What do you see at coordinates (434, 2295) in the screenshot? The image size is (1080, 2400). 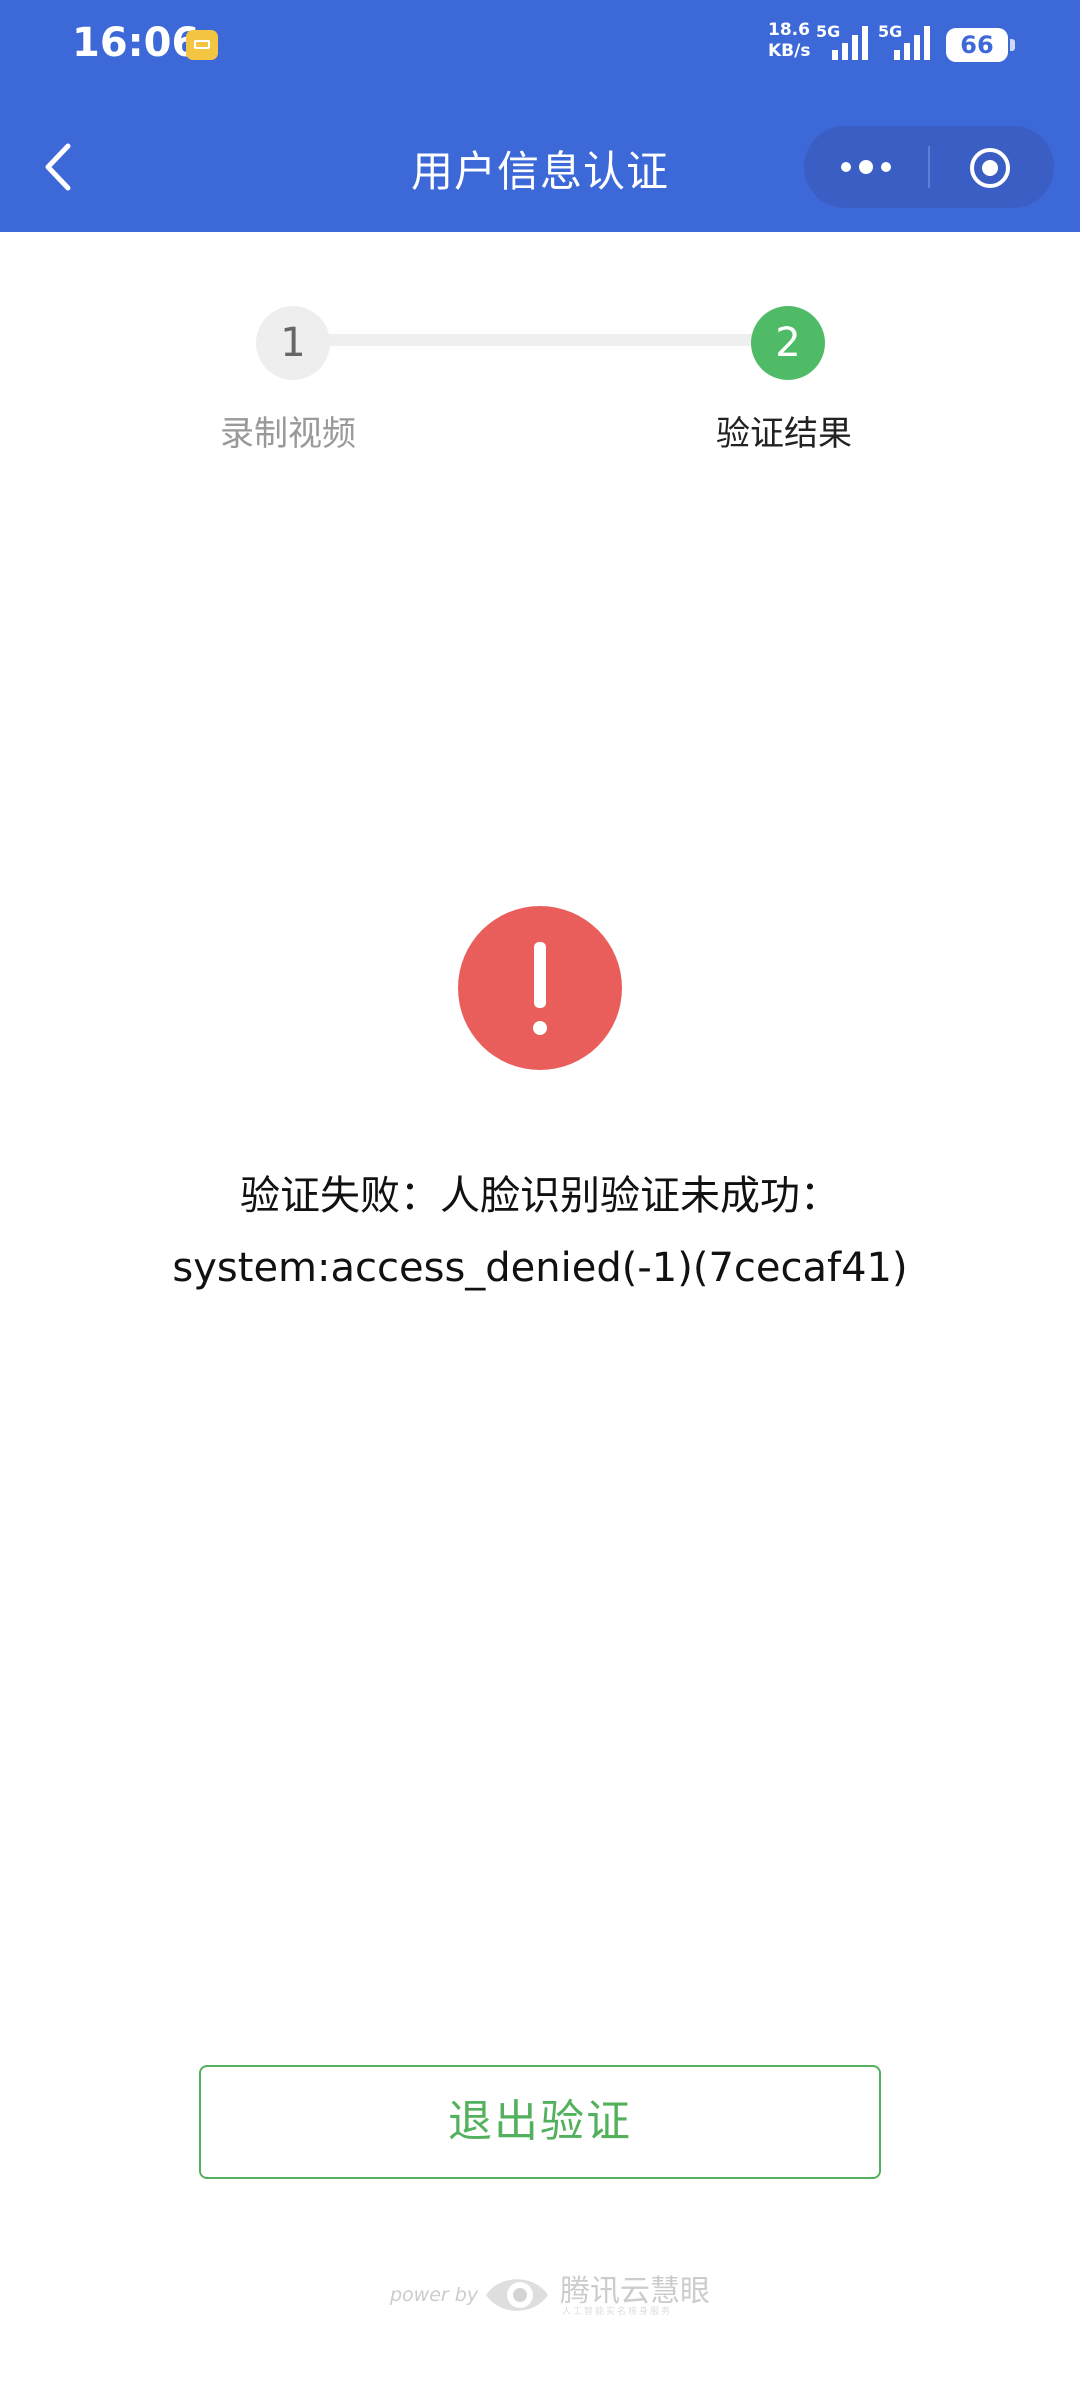 I see `power-by-text: power by` at bounding box center [434, 2295].